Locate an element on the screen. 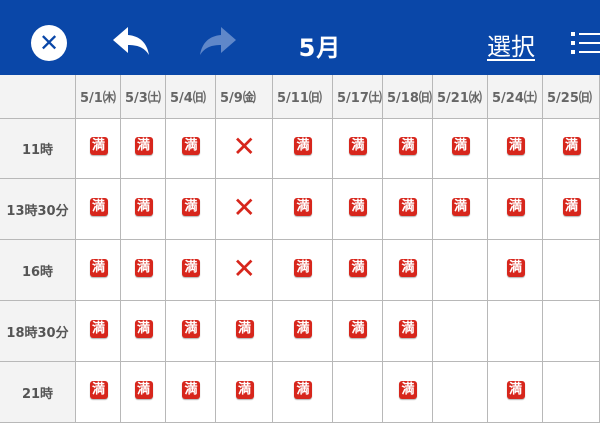 This screenshot has width=600, height=429. list-icon is located at coordinates (585, 43).